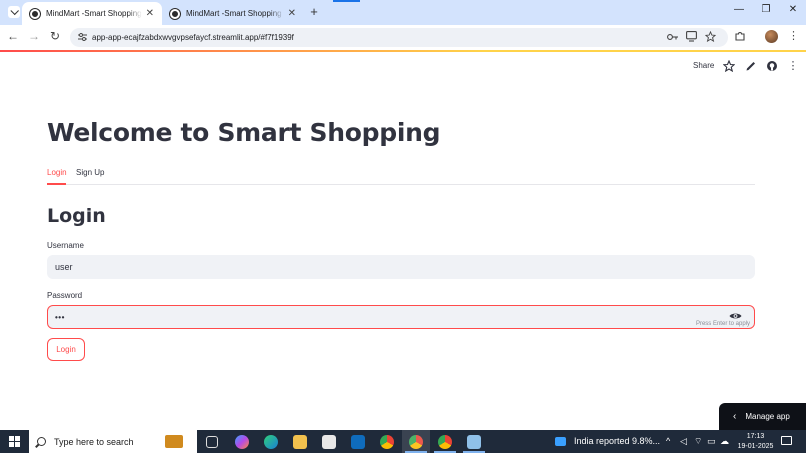 Image resolution: width=806 pixels, height=453 pixels. I want to click on active-app-highlight, so click(416, 441).